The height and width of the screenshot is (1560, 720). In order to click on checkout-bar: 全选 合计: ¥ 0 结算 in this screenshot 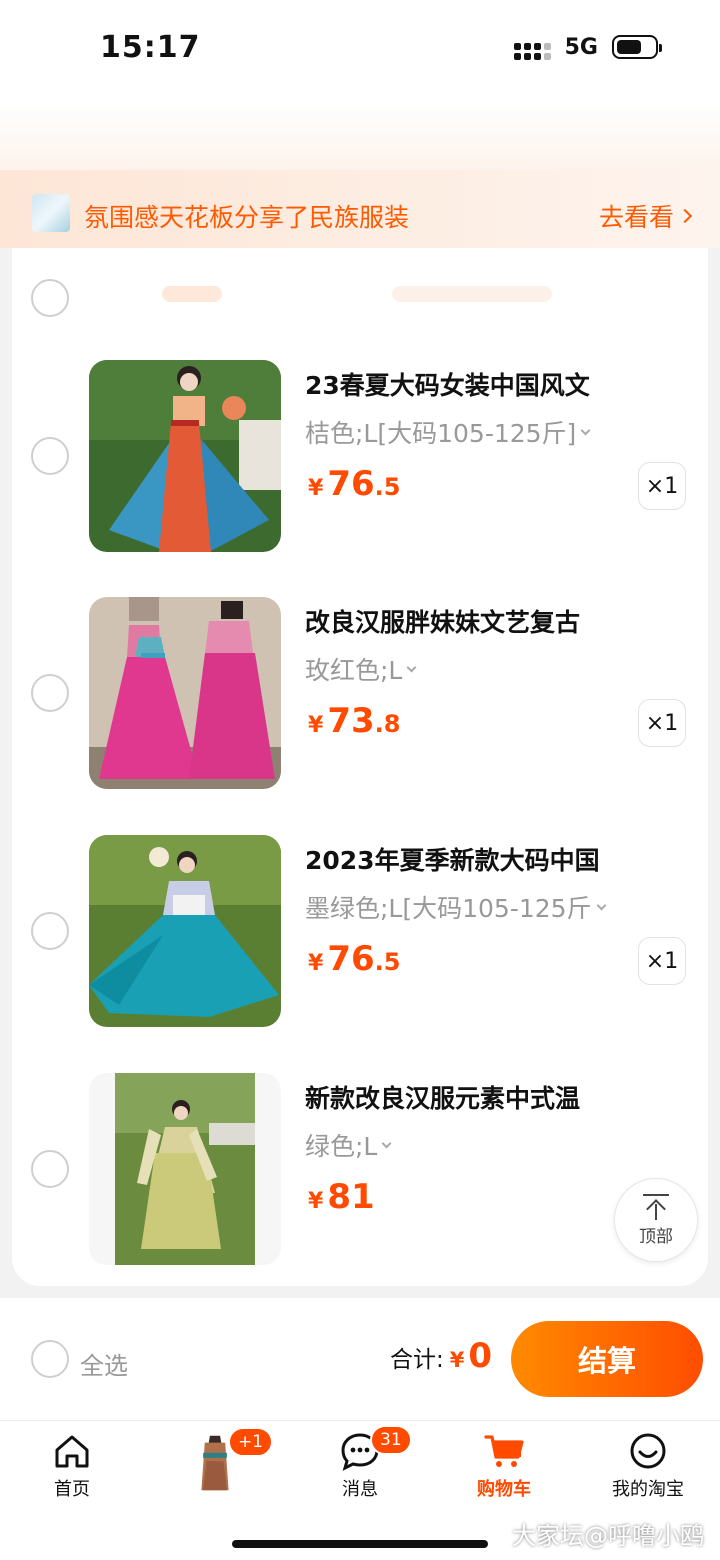, I will do `click(360, 1359)`.